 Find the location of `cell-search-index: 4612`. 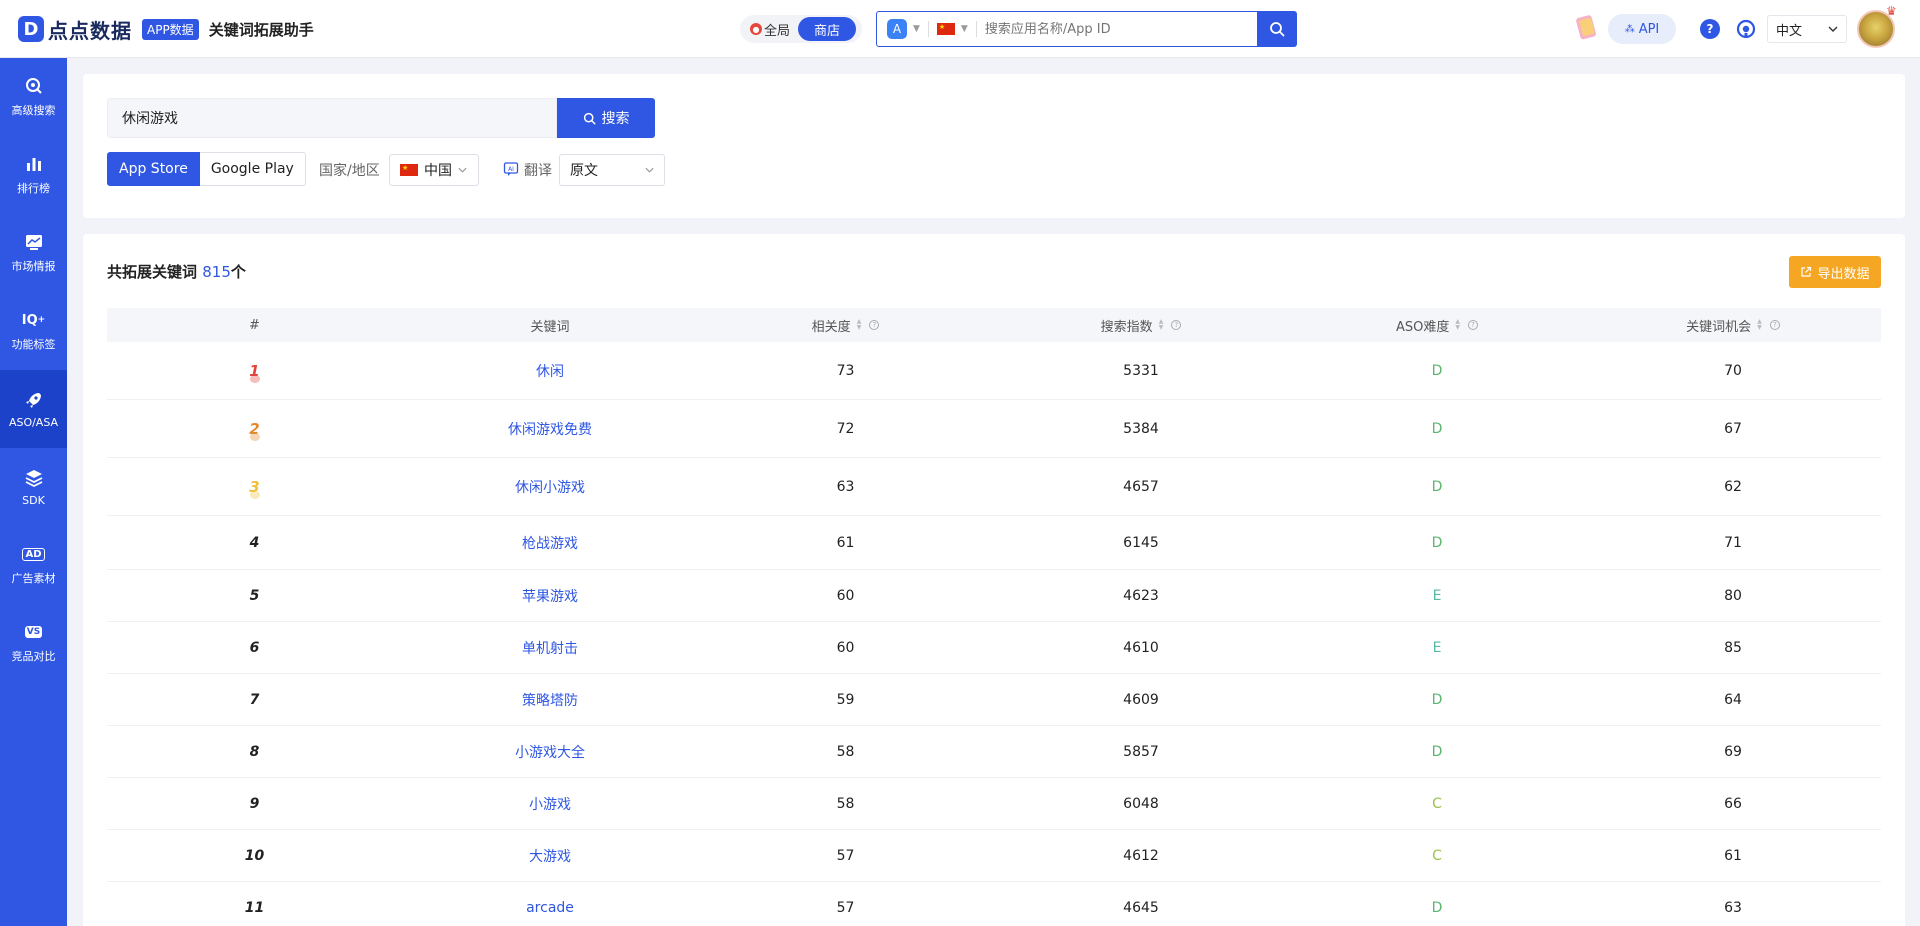

cell-search-index: 4612 is located at coordinates (1141, 855).